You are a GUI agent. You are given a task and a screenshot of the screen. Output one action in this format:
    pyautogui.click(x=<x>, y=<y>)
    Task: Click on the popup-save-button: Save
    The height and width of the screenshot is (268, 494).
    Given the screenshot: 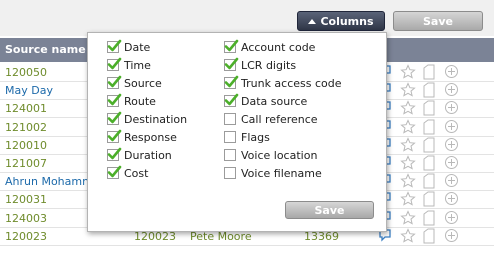 What is the action you would take?
    pyautogui.click(x=329, y=210)
    